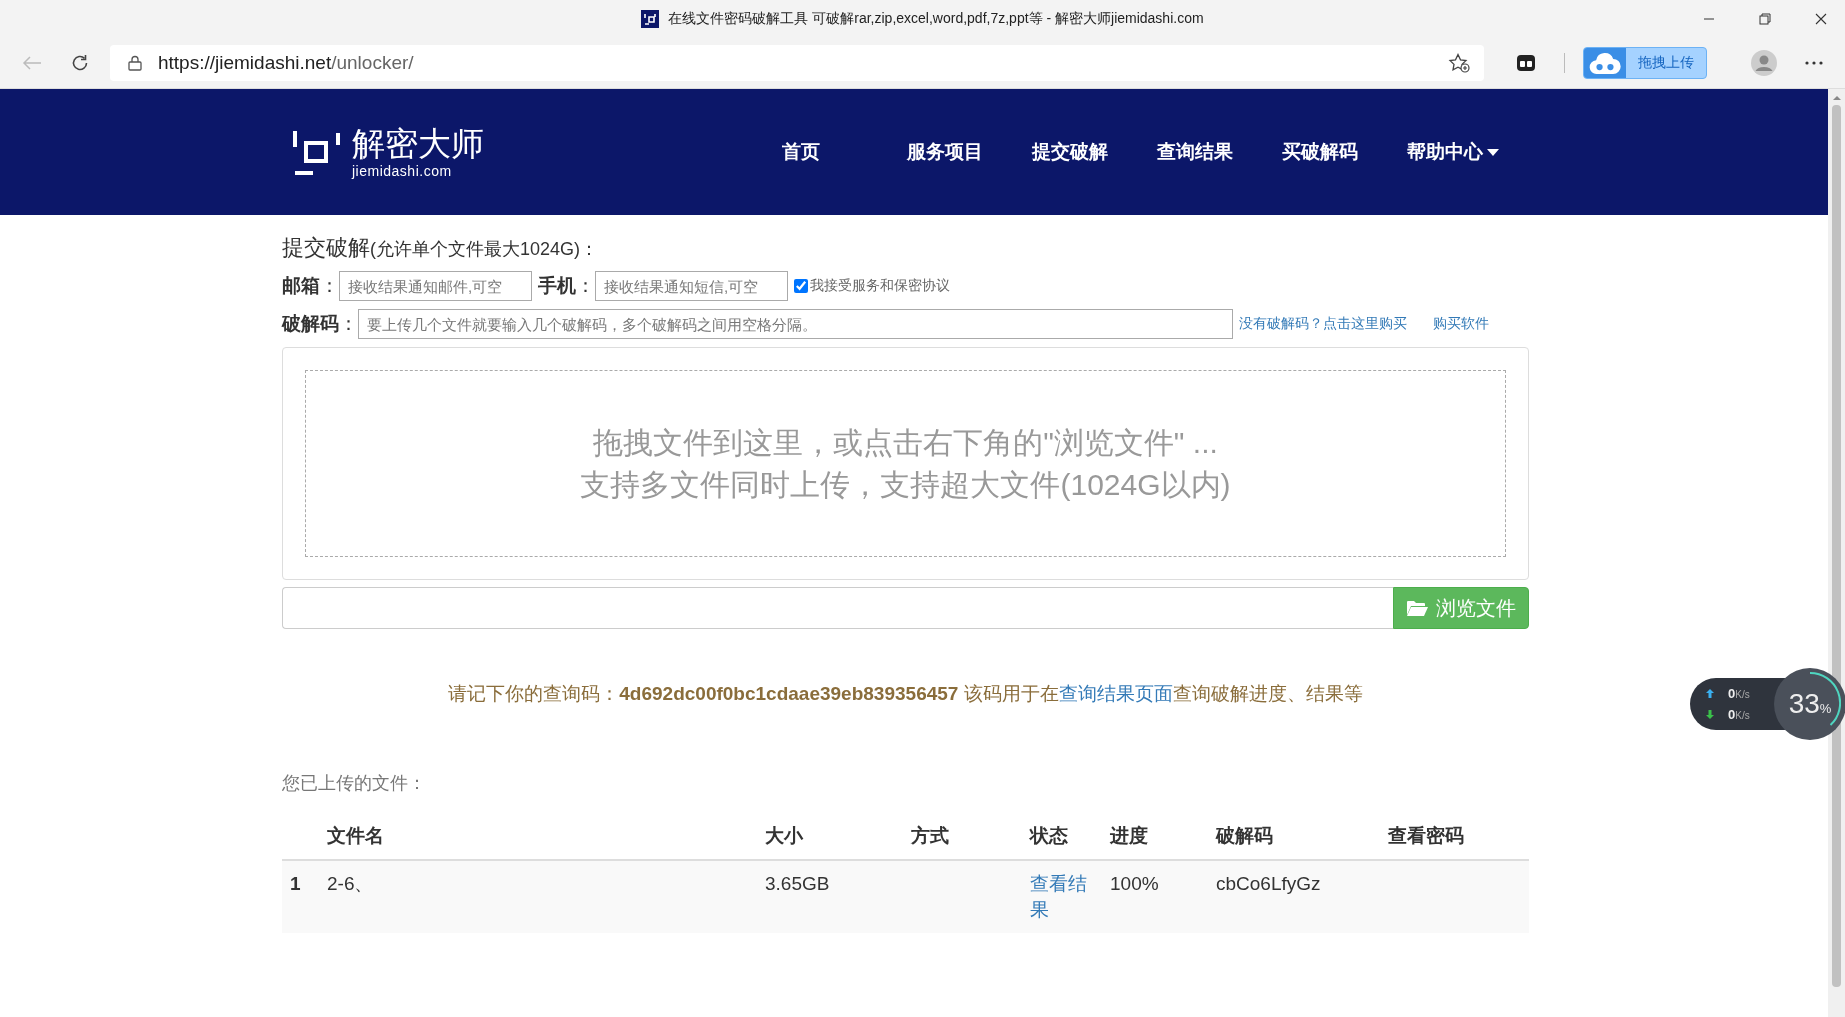 This screenshot has width=1845, height=1017. What do you see at coordinates (1134, 883) in the screenshot?
I see `table-cell: 100%` at bounding box center [1134, 883].